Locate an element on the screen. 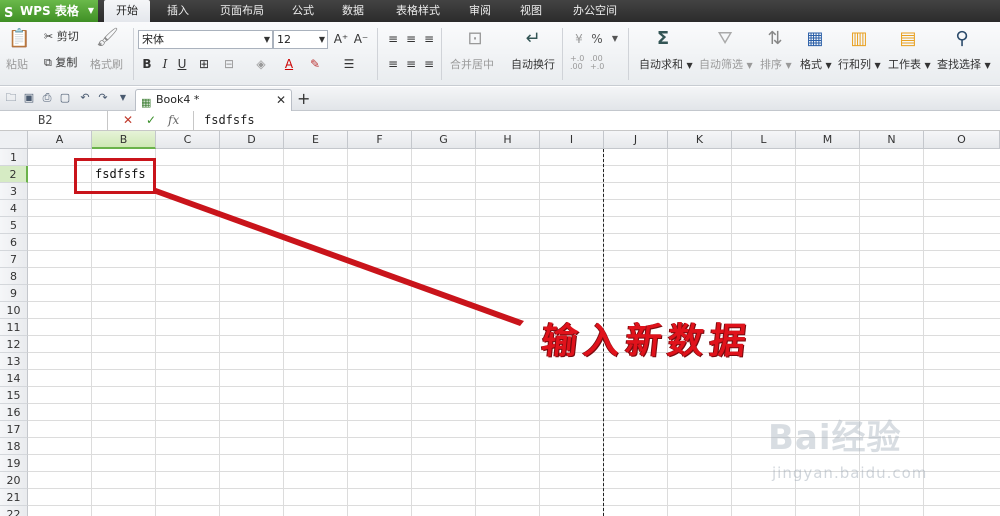 The image size is (1000, 516). paste-icon: 📋 is located at coordinates (19, 38).